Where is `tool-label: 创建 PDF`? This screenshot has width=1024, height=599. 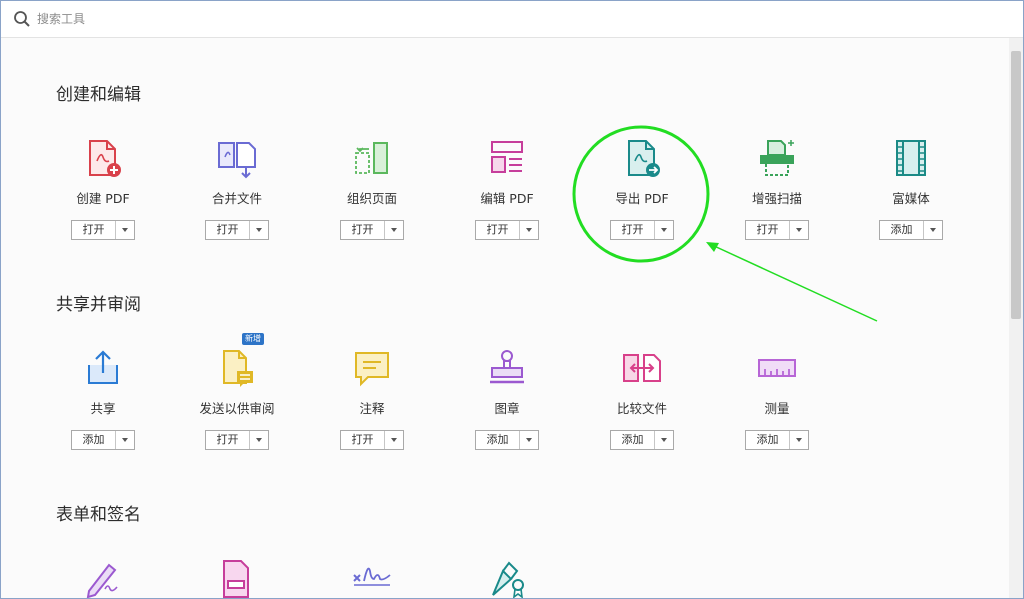 tool-label: 创建 PDF is located at coordinates (103, 198).